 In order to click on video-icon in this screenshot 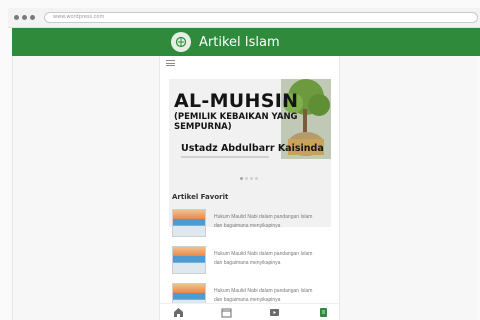, I will do `click(274, 312)`.